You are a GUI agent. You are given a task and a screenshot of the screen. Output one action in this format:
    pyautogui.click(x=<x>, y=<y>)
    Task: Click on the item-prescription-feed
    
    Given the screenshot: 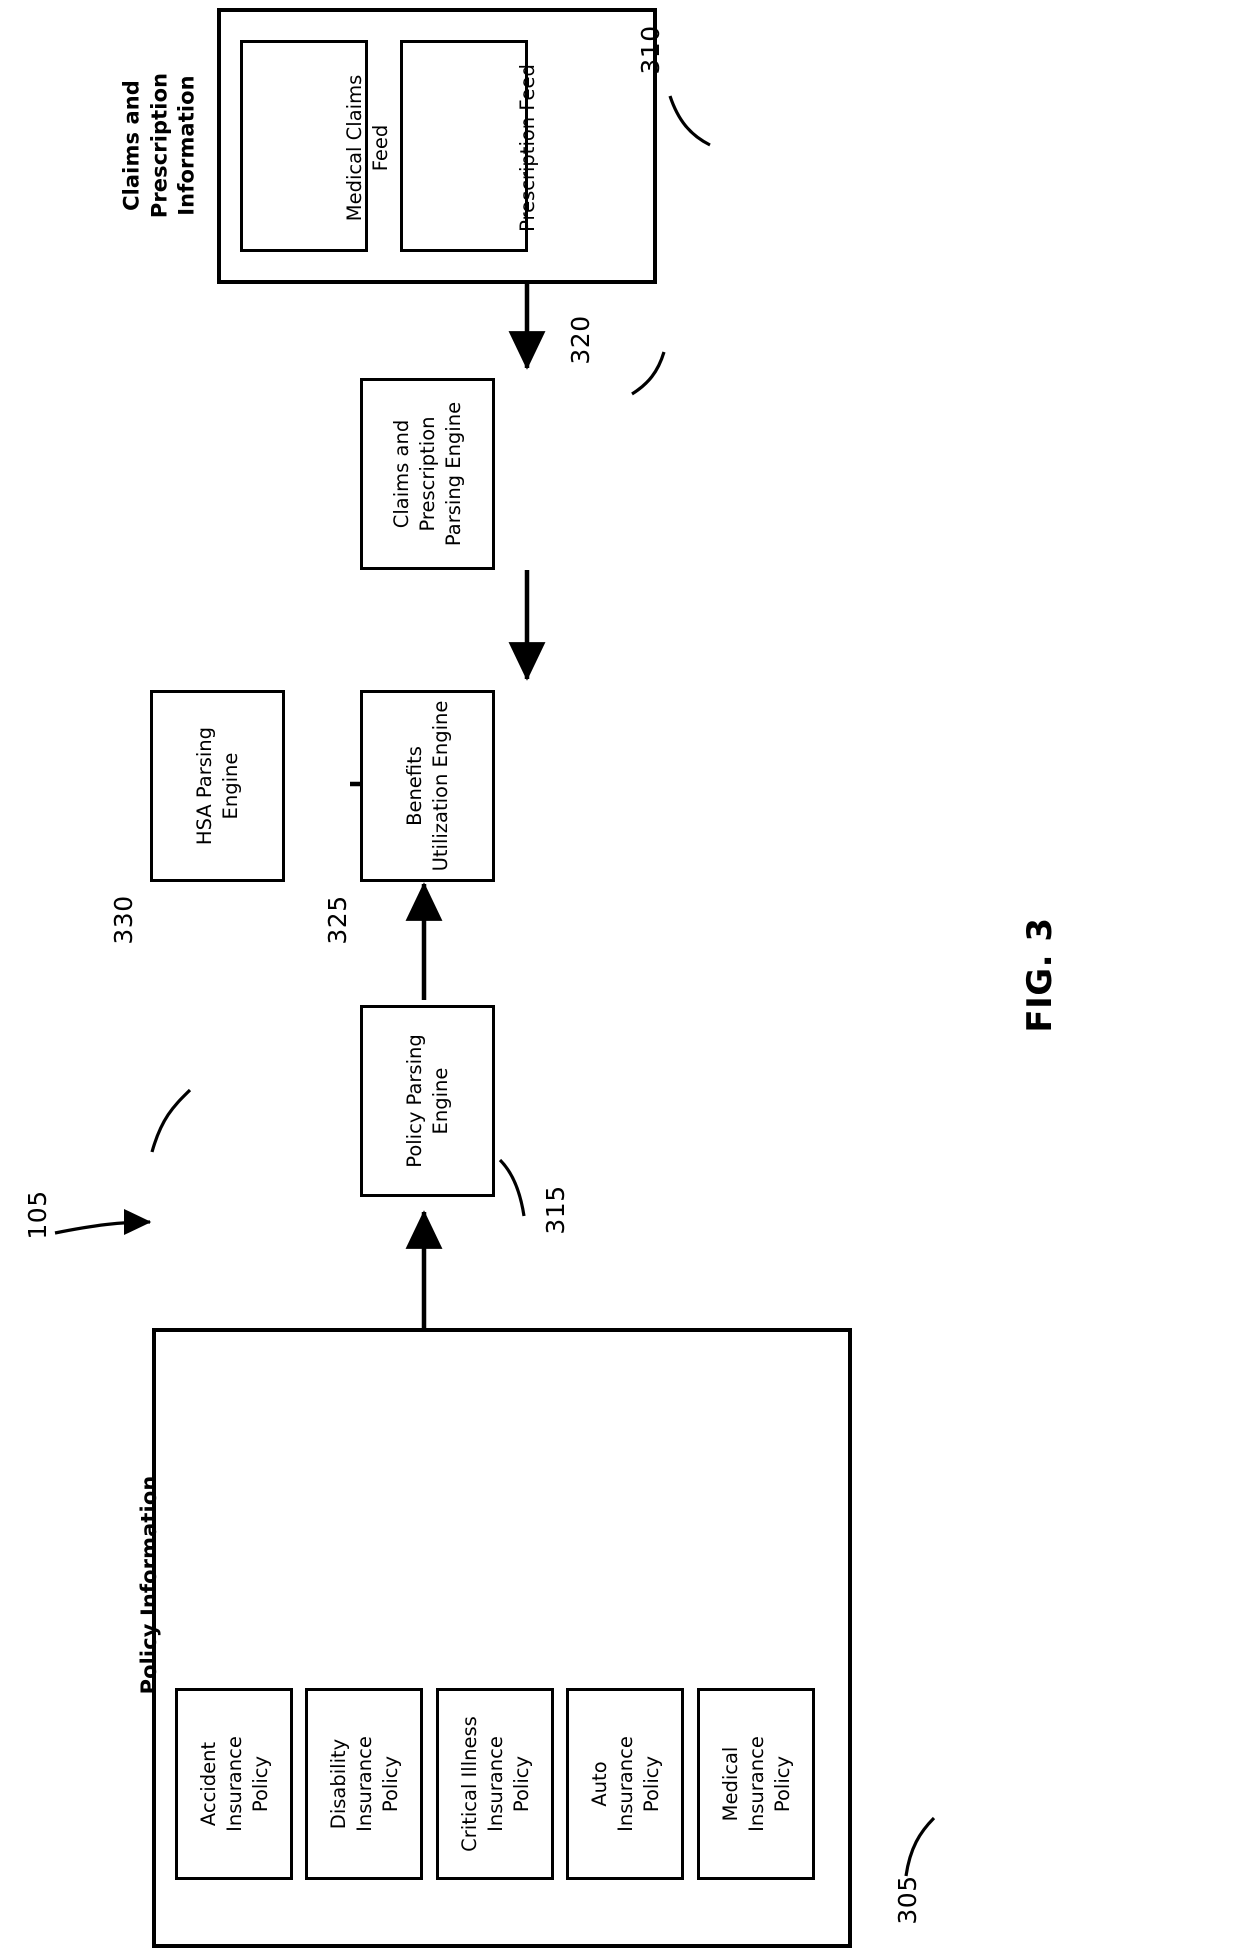 What is the action you would take?
    pyautogui.click(x=464, y=146)
    